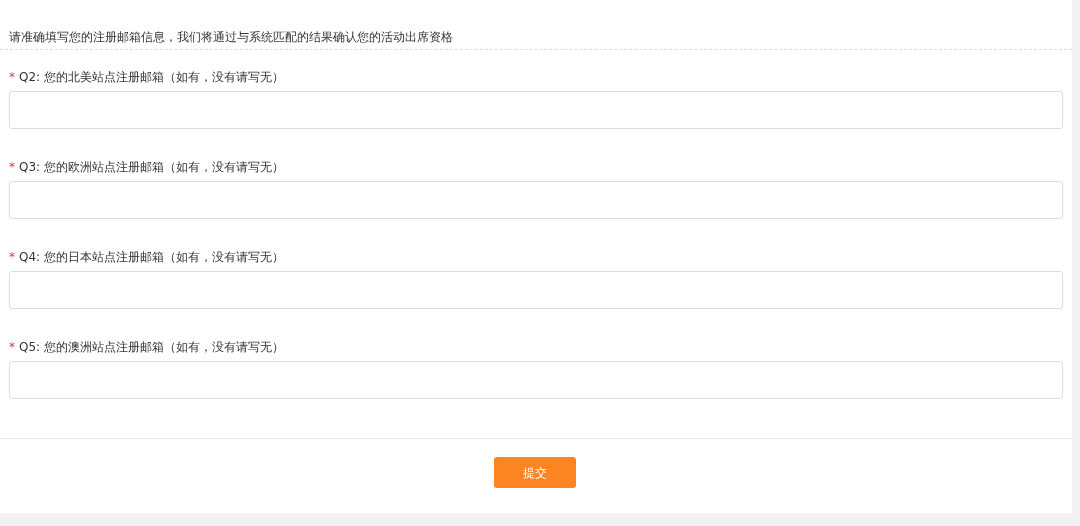 This screenshot has height=526, width=1080. I want to click on question-label: Q5: 您的澳洲站点注册邮箱（如有，没有请写无）, so click(151, 347).